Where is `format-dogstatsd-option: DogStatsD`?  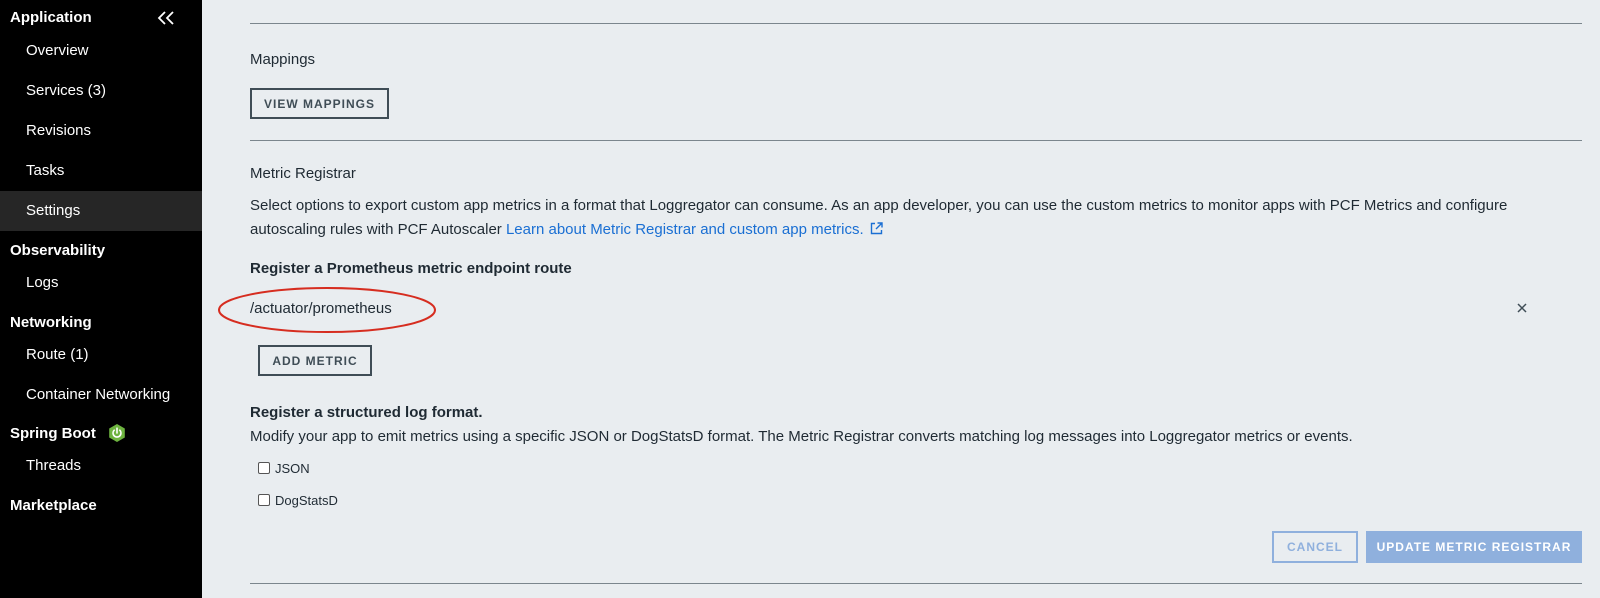 format-dogstatsd-option: DogStatsD is located at coordinates (298, 500).